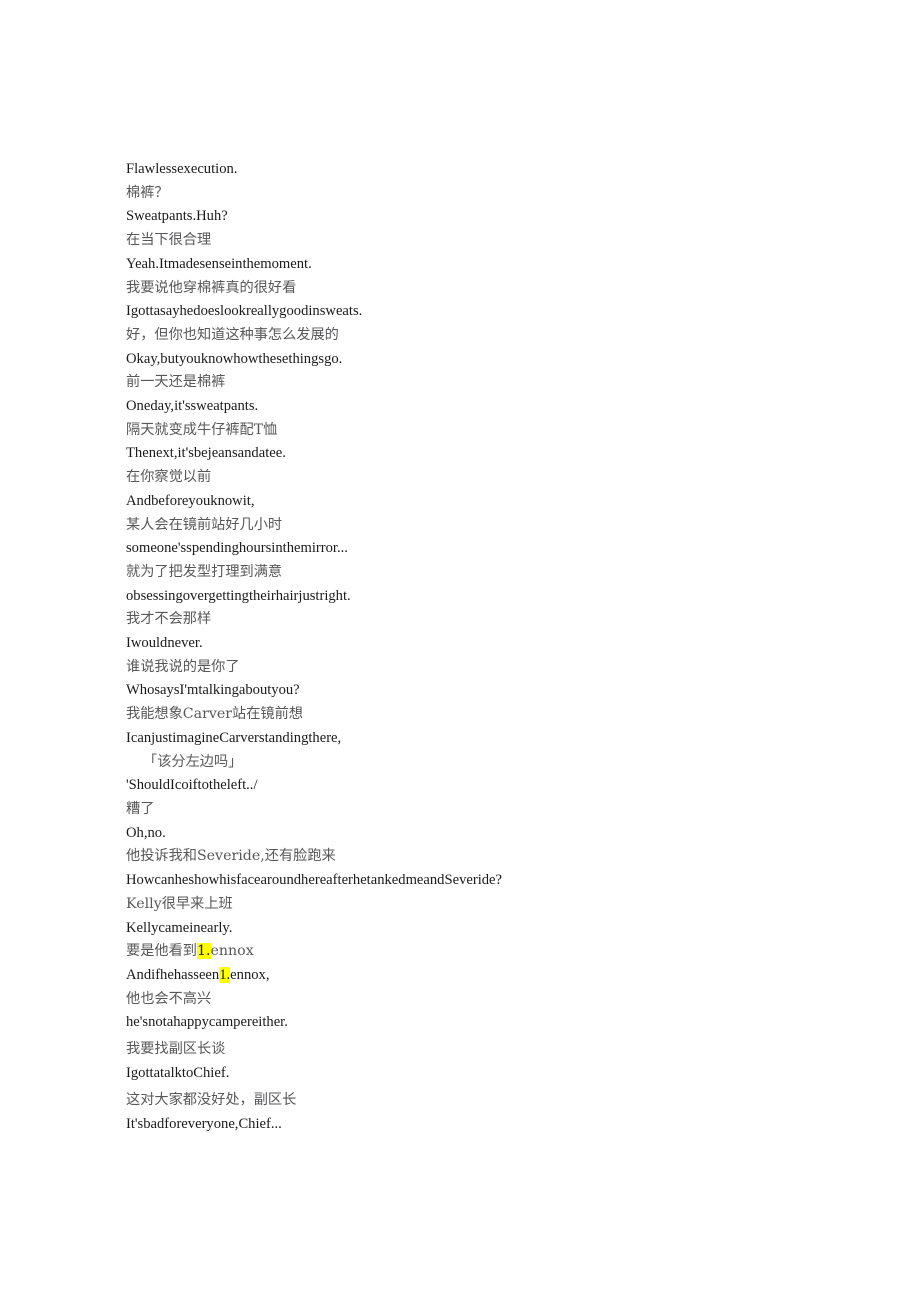 The image size is (920, 1301). What do you see at coordinates (506, 976) in the screenshot?
I see `transcript-line: Andifhehasseen1.ennox,` at bounding box center [506, 976].